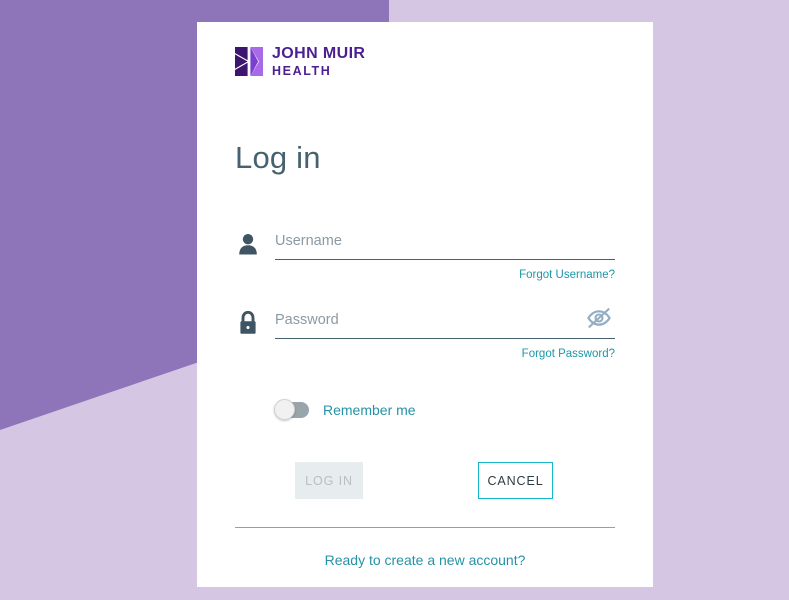 Image resolution: width=789 pixels, height=600 pixels. What do you see at coordinates (455, 481) in the screenshot?
I see `action-buttons: LOG IN CANCEL` at bounding box center [455, 481].